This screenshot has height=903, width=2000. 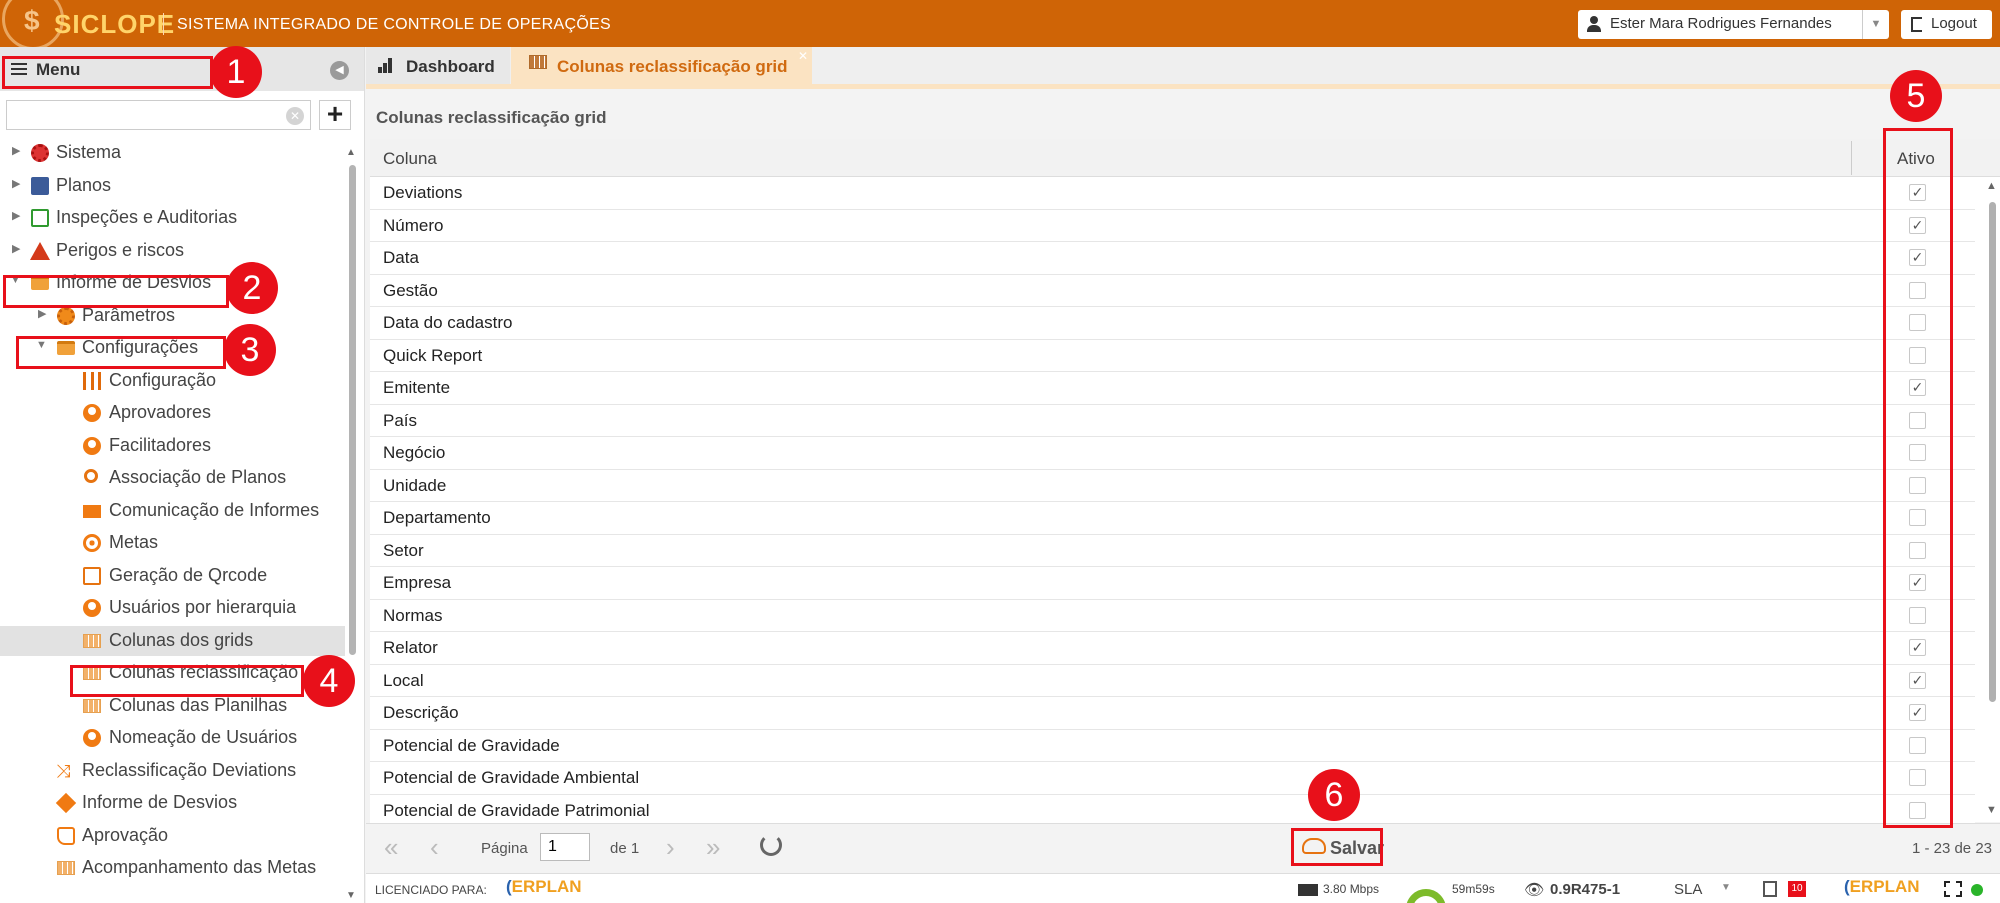 What do you see at coordinates (214, 509) in the screenshot?
I see `sidebar-item-label: Comunicação de Informes` at bounding box center [214, 509].